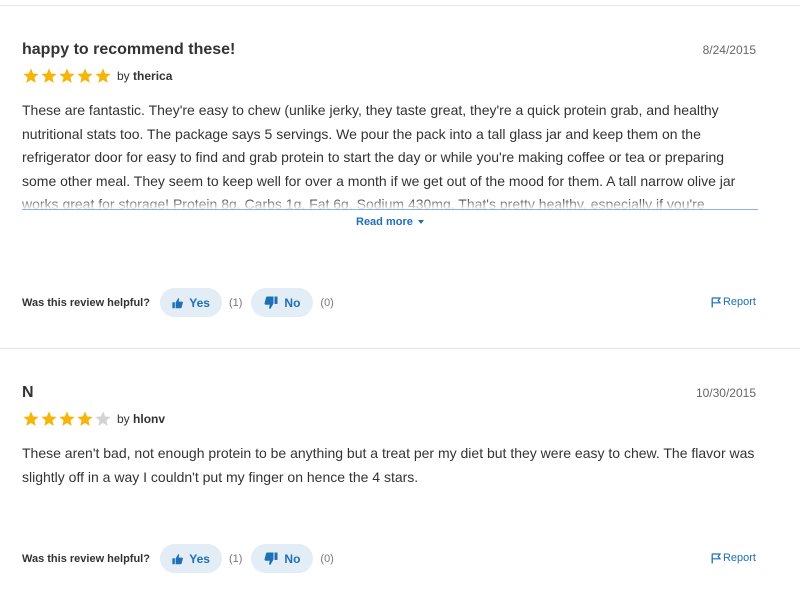  What do you see at coordinates (384, 222) in the screenshot?
I see `read-more-label: Read more` at bounding box center [384, 222].